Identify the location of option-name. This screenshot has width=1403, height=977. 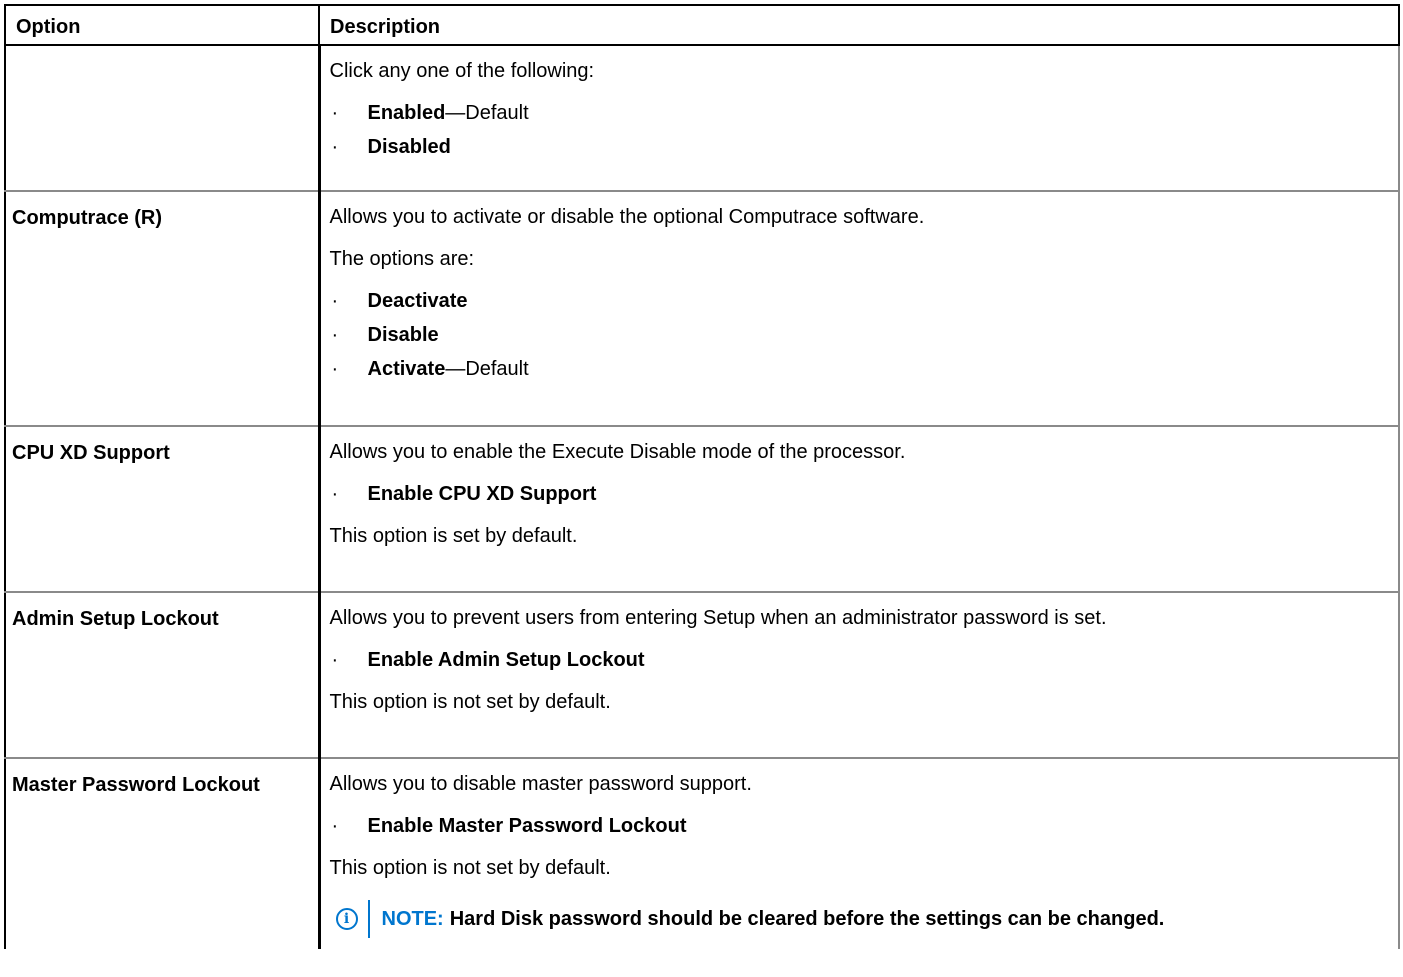
(162, 118).